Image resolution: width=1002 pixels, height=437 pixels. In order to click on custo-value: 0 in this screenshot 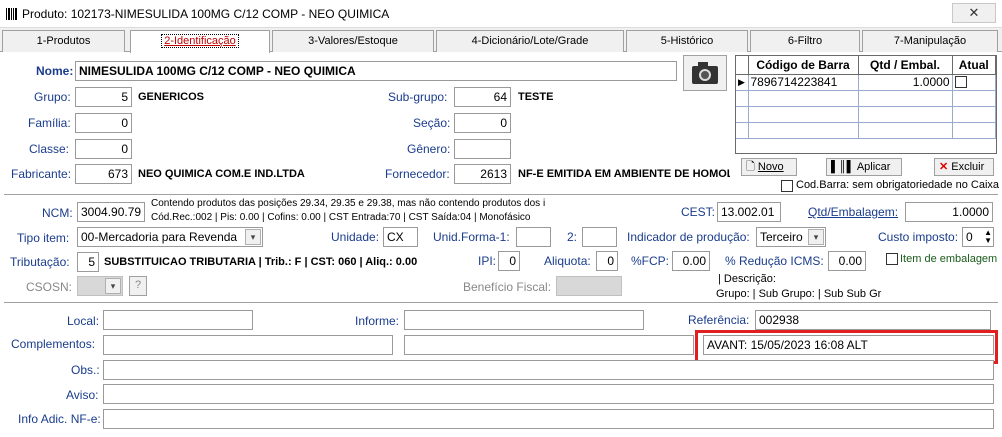, I will do `click(969, 237)`.